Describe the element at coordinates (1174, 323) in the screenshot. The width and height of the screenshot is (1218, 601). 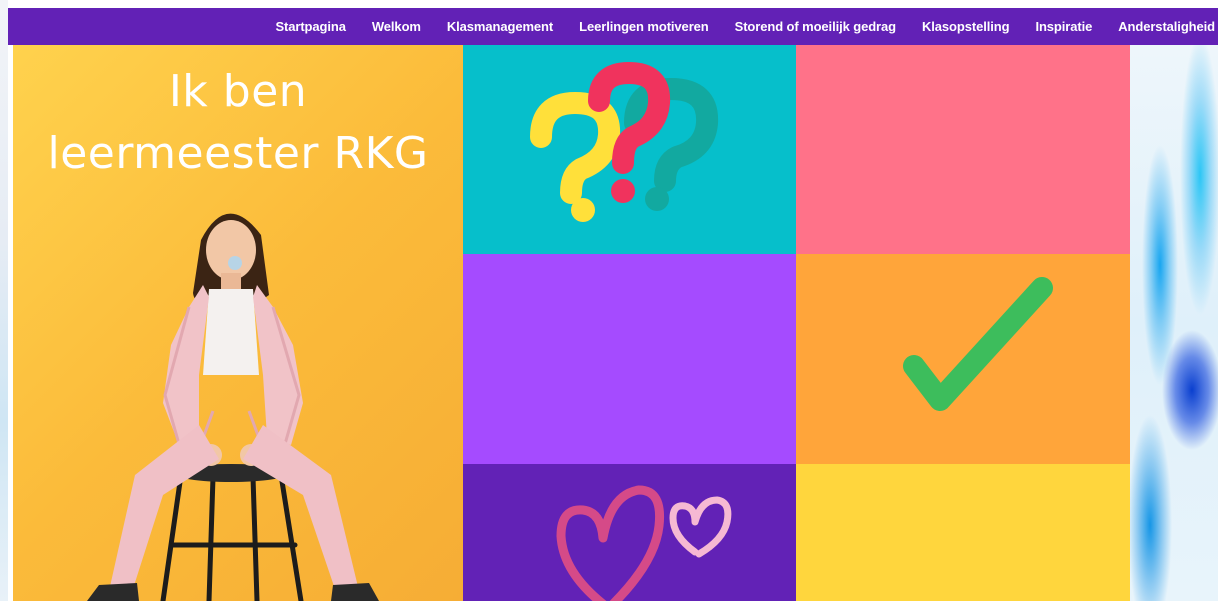
I see `right-edge-photo` at that location.